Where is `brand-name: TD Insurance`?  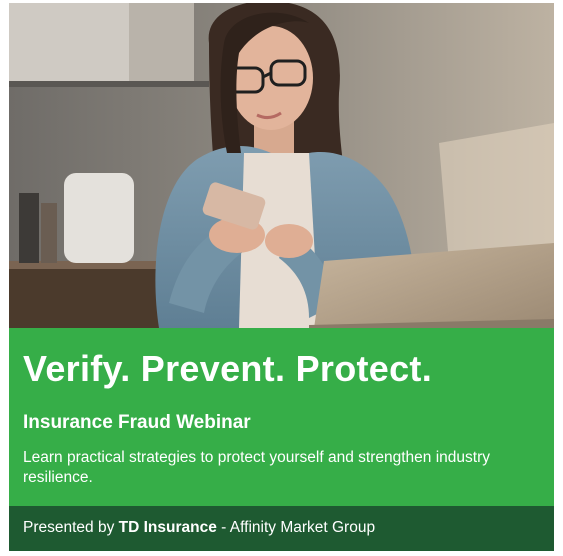
brand-name: TD Insurance is located at coordinates (167, 527).